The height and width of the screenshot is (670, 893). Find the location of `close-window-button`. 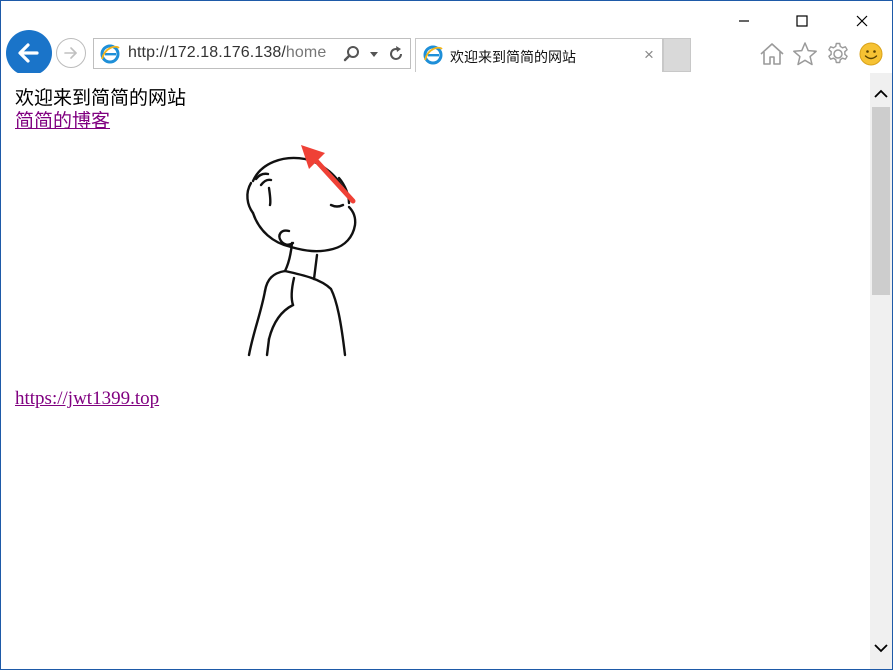

close-window-button is located at coordinates (862, 21).